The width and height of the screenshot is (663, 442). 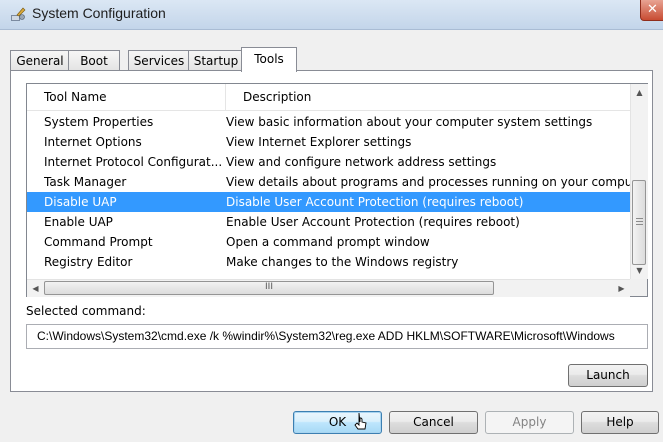 What do you see at coordinates (18, 14) in the screenshot?
I see `msconfig-icon` at bounding box center [18, 14].